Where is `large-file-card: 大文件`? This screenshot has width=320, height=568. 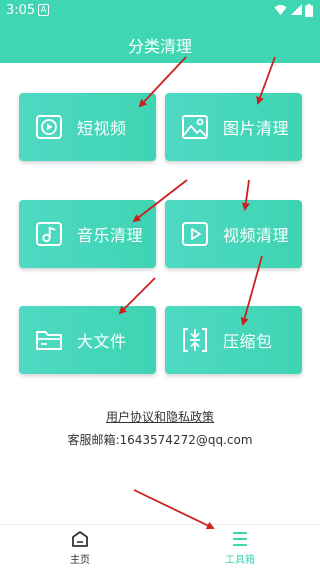
large-file-card: 大文件 is located at coordinates (87, 340).